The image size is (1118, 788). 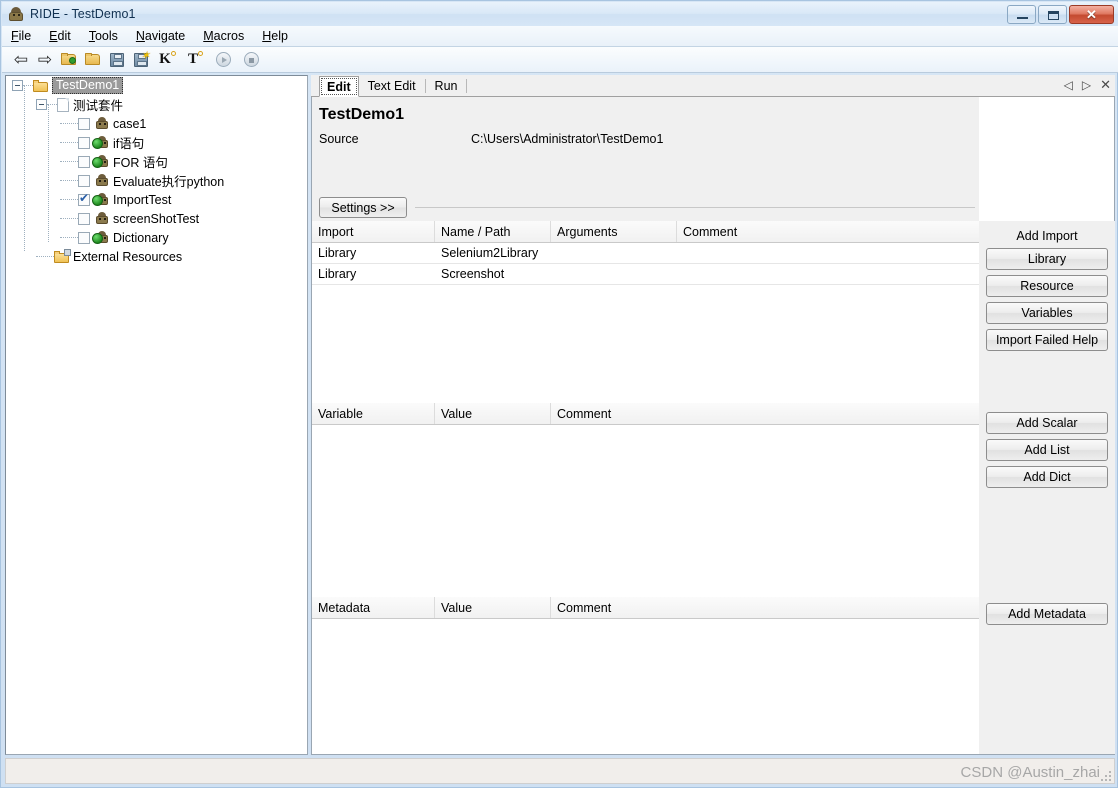 I want to click on tab-edit: Edit, so click(x=339, y=86).